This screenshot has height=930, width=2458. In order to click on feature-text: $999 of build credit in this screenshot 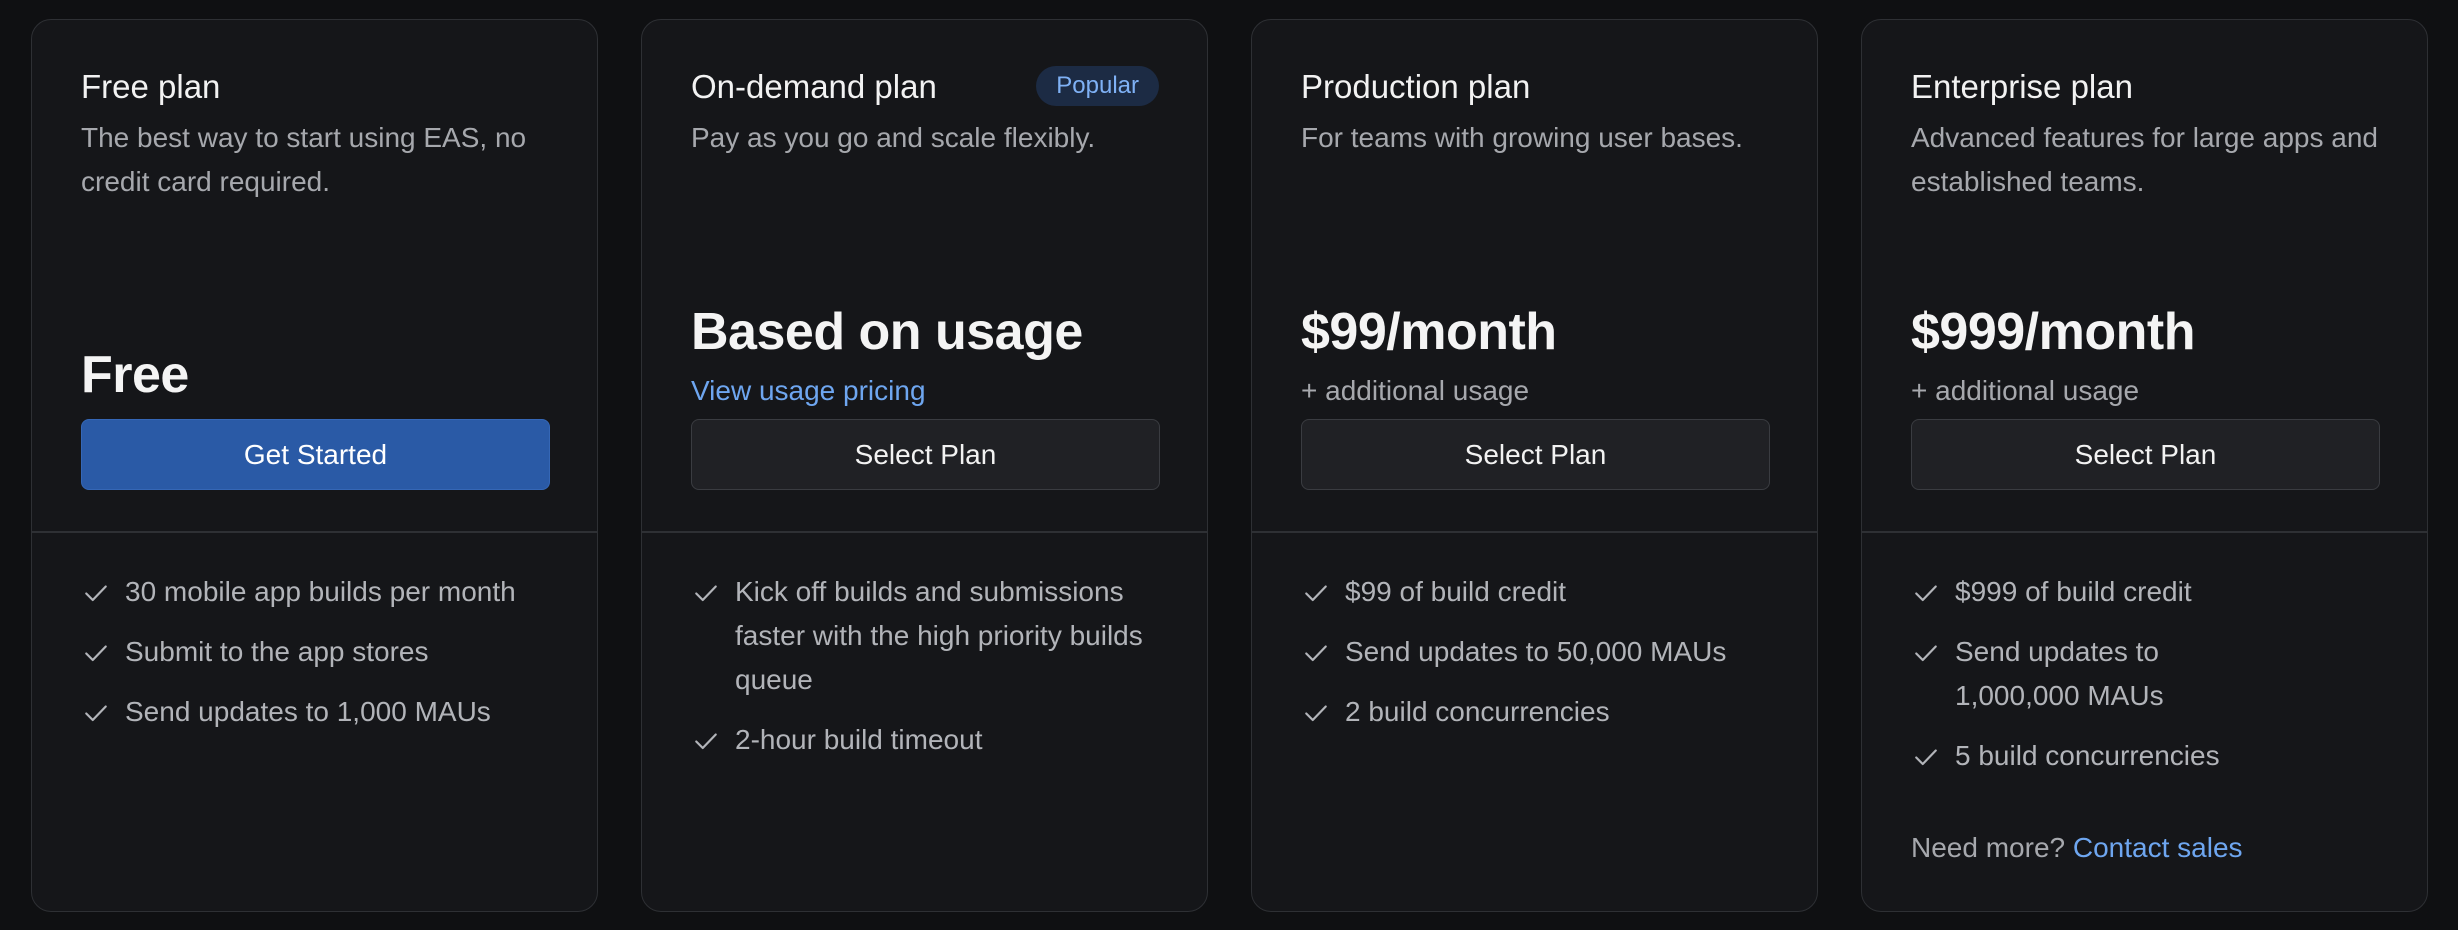, I will do `click(2073, 591)`.